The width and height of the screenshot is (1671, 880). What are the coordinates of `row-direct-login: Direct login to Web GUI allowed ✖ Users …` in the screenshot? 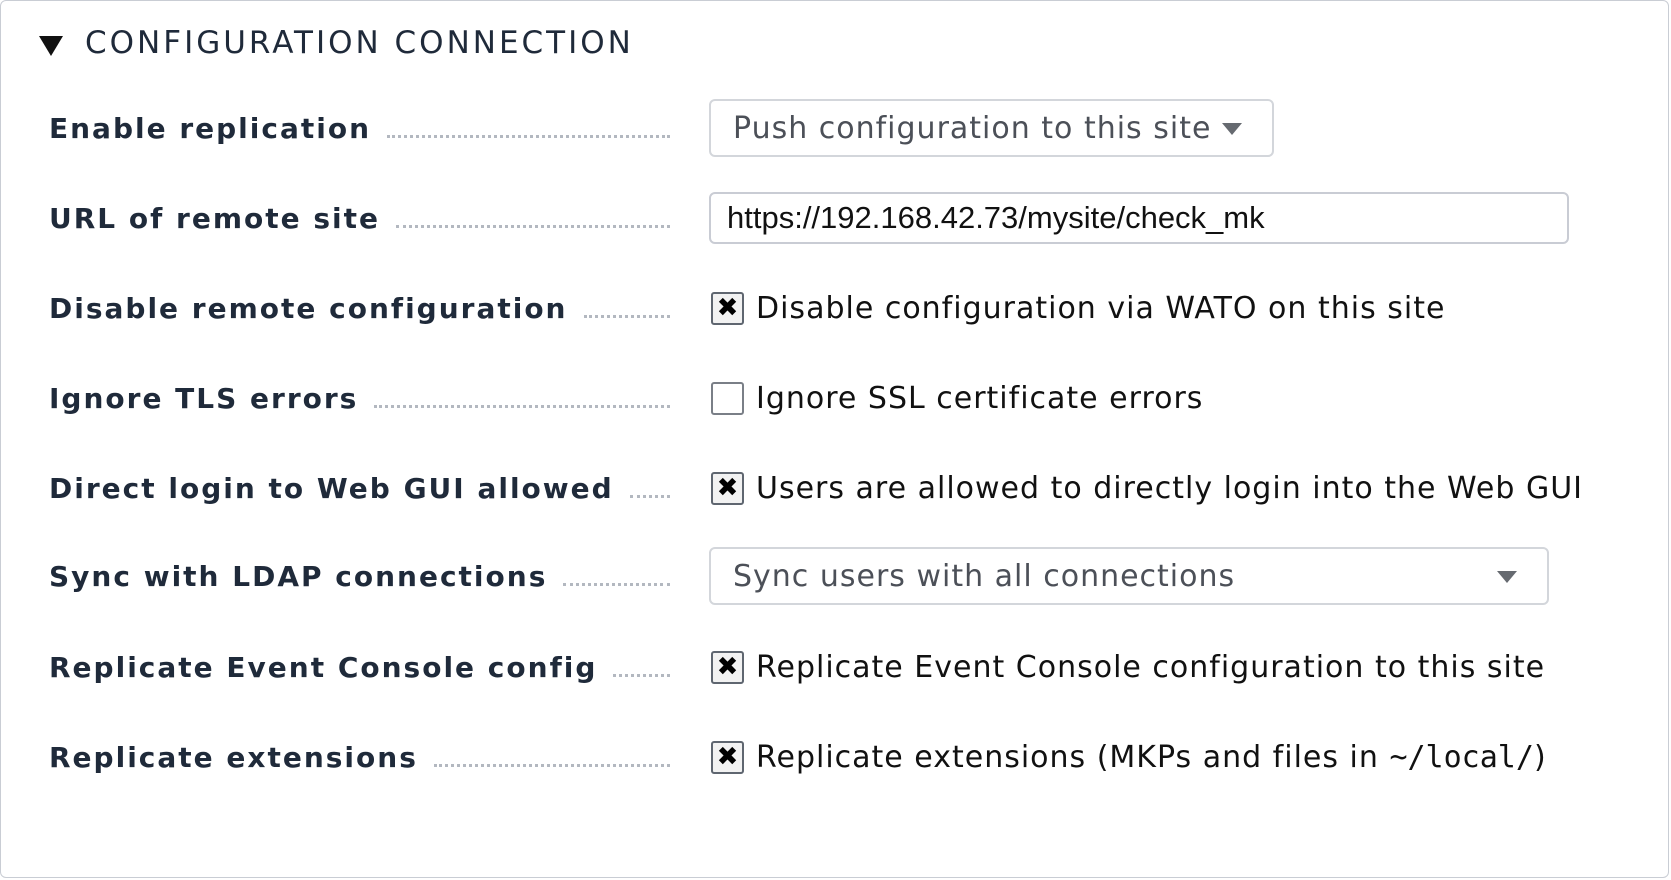 It's located at (849, 488).